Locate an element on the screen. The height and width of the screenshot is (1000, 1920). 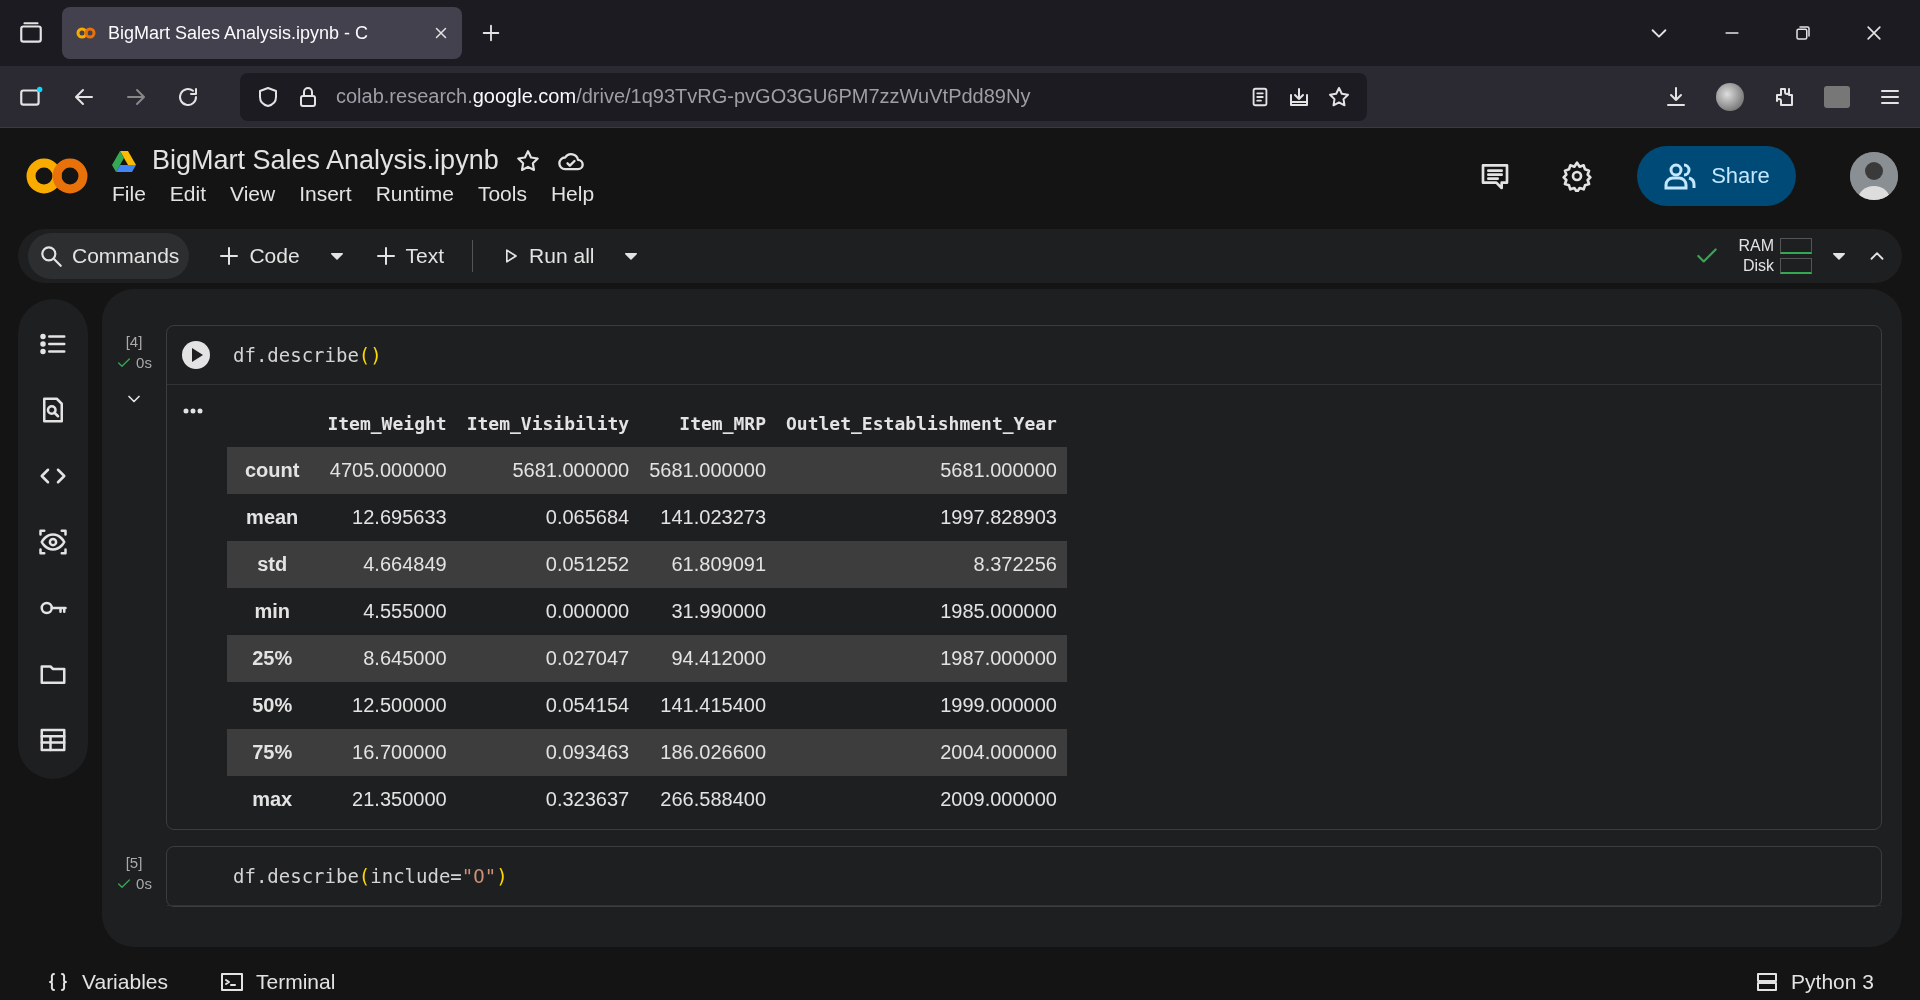
row-label: count is located at coordinates (272, 470).